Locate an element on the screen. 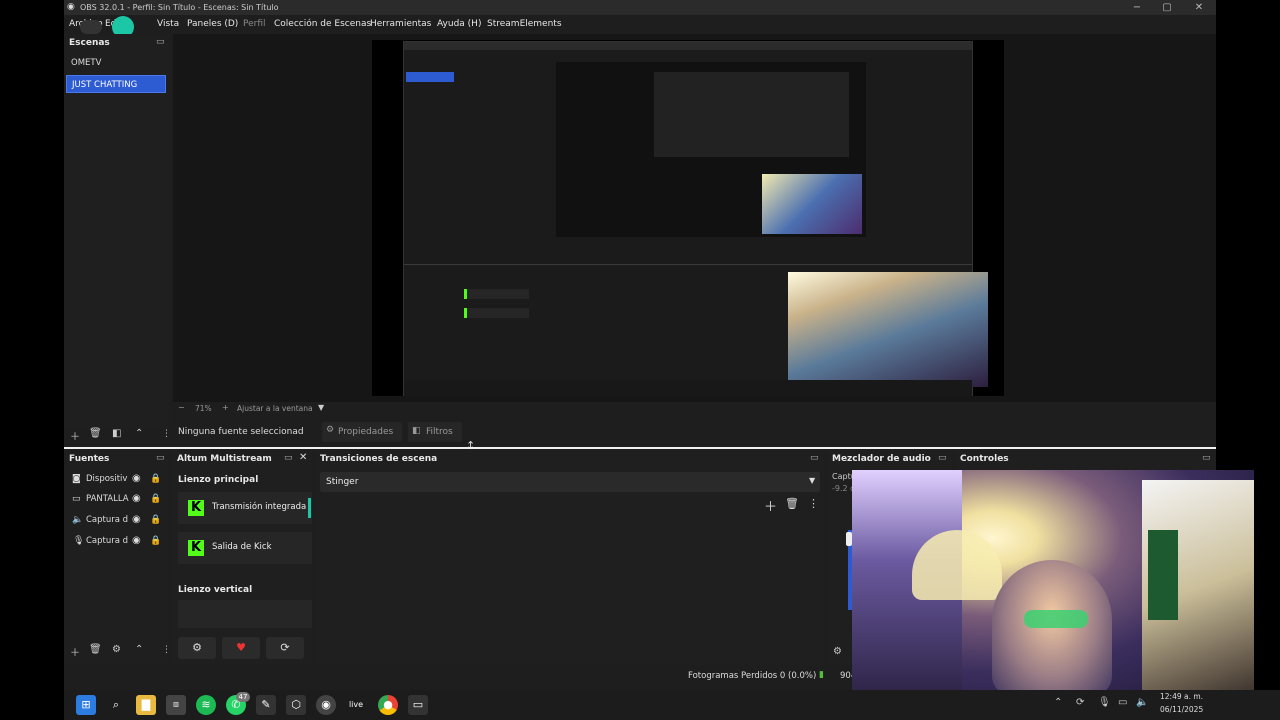 Image resolution: width=1280 pixels, height=720 pixels. obs-icon: ◉ is located at coordinates (326, 705).